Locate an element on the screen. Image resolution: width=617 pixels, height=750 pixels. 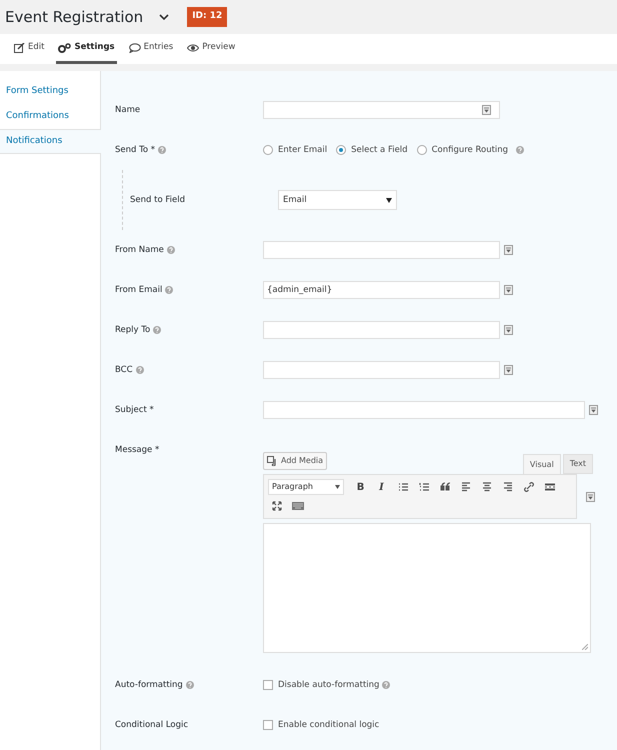
dropdown: Email is located at coordinates (337, 200).